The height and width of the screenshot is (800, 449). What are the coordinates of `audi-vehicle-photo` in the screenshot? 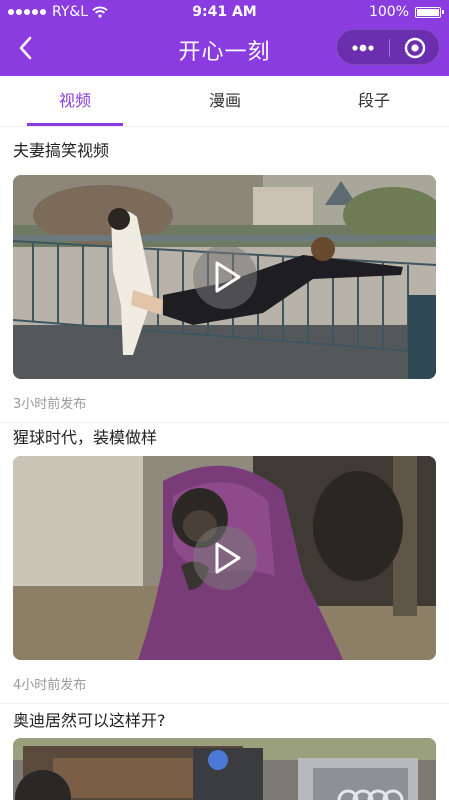 It's located at (224, 769).